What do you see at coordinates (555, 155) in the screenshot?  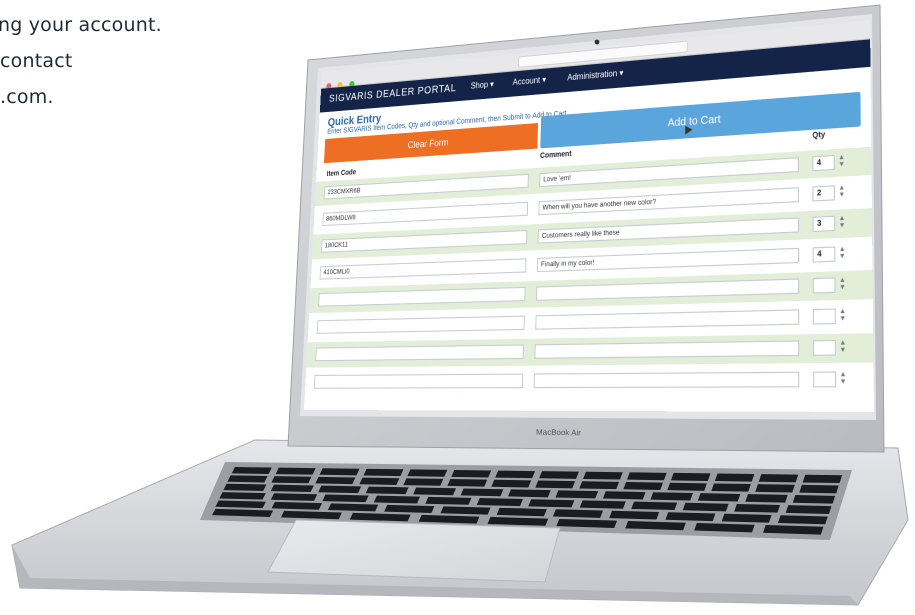 I see `column-header-comment: Comment` at bounding box center [555, 155].